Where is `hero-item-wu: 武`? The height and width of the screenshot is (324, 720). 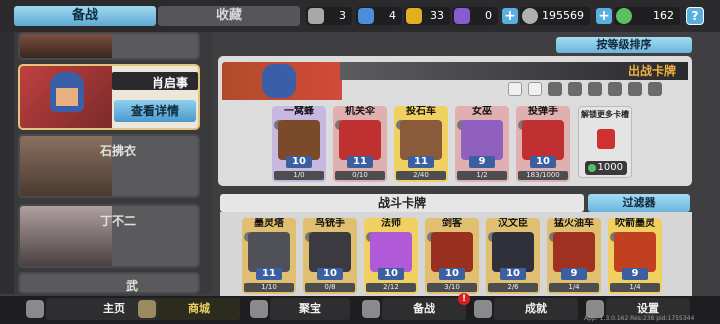 hero-item-wu: 武 is located at coordinates (109, 283).